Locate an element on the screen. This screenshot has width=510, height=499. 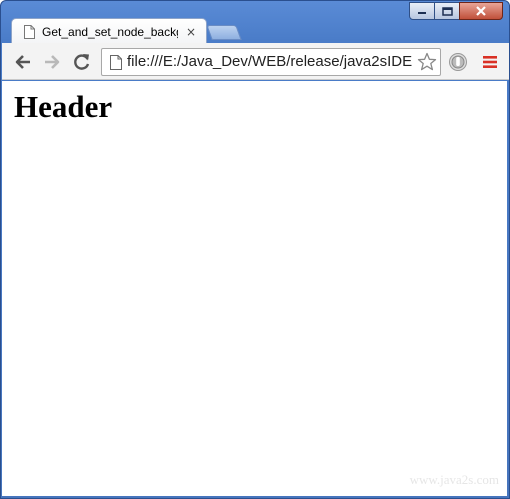
tab-title: Get_and_set_node_backgr is located at coordinates (110, 31).